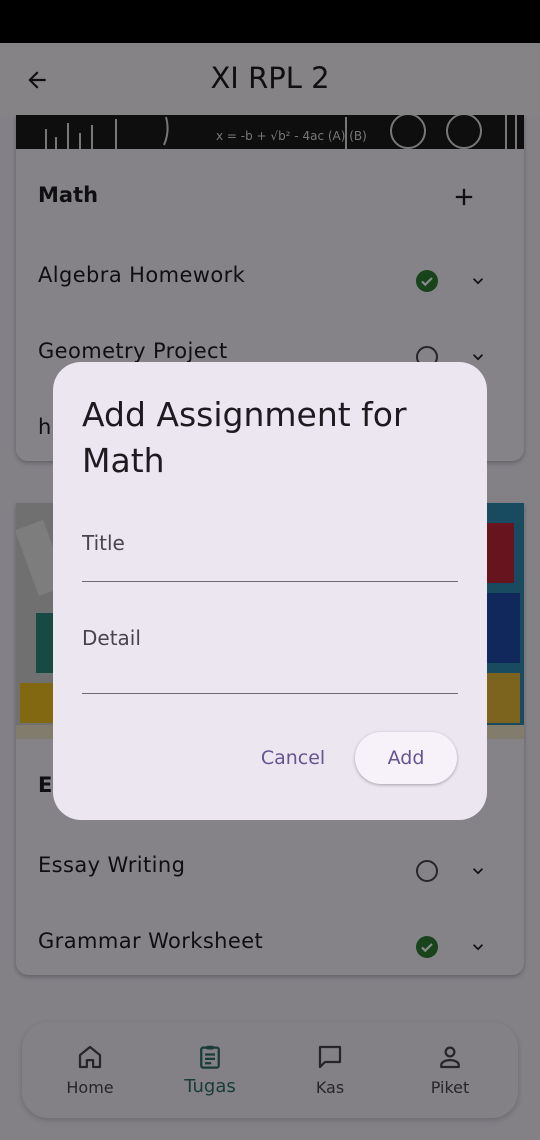 This screenshot has height=1140, width=540. What do you see at coordinates (293, 758) in the screenshot?
I see `cancel-button: Cancel` at bounding box center [293, 758].